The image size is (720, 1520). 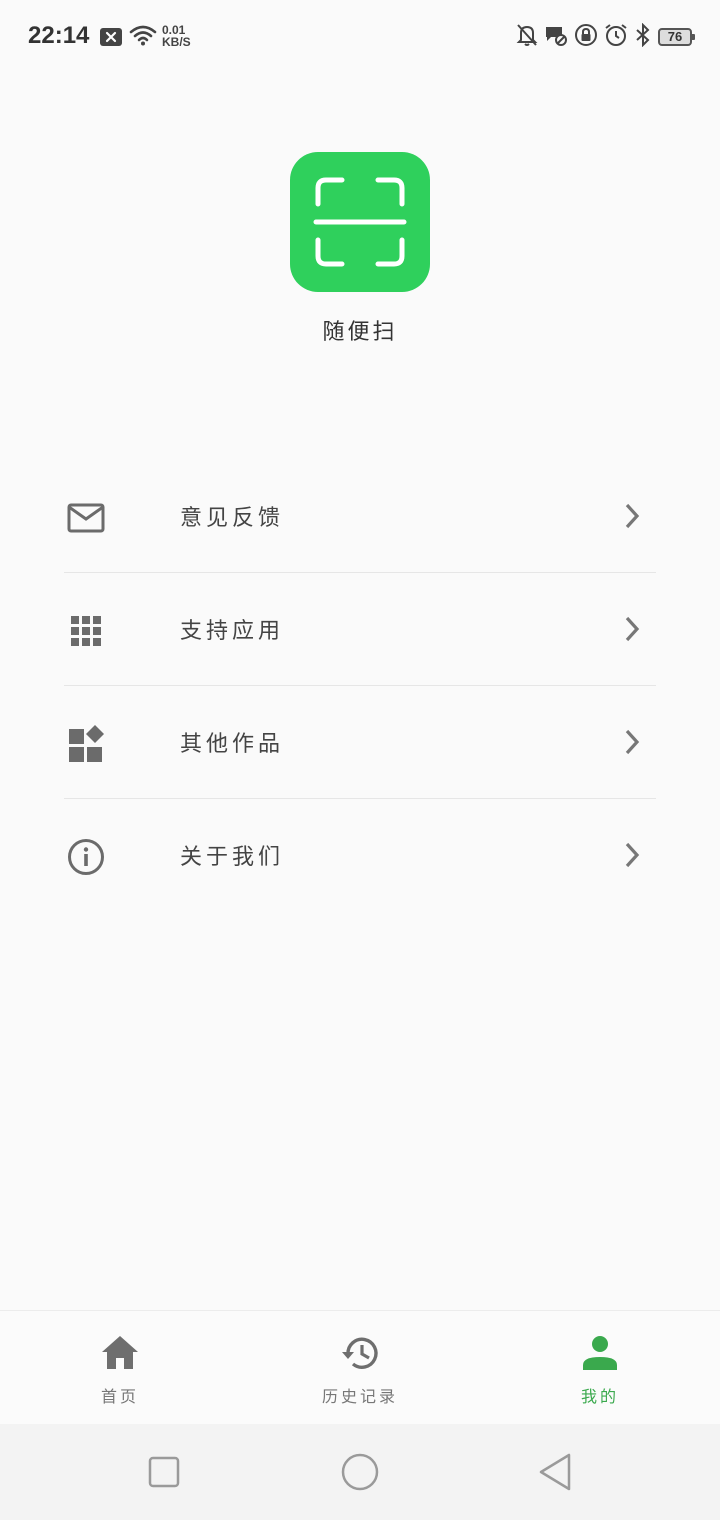 I want to click on recents-square-icon, so click(x=164, y=1472).